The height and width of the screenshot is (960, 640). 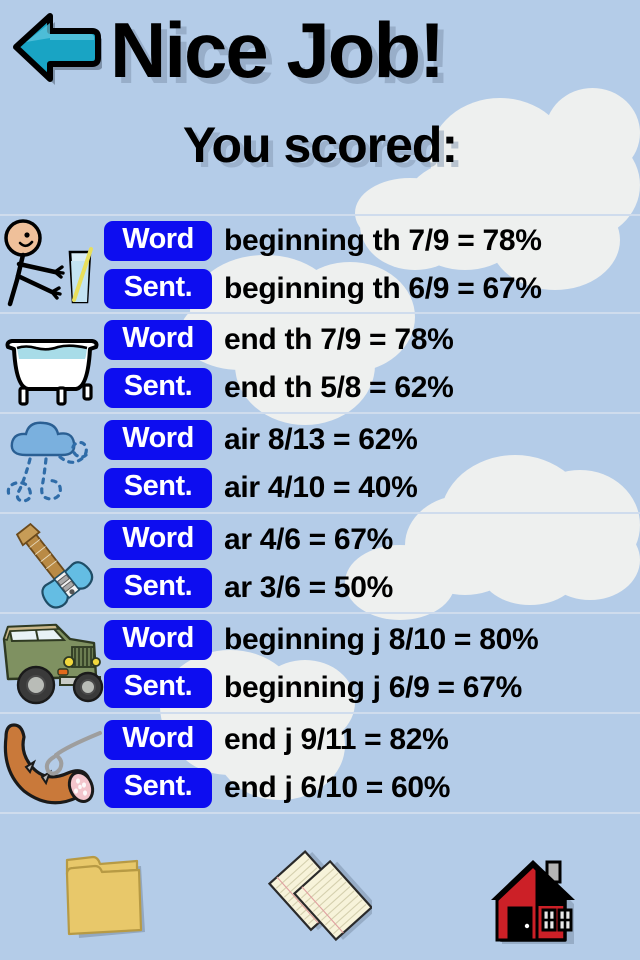 I want to click on list-item: Word beginning j 8/10 = 80%, so click(x=372, y=640).